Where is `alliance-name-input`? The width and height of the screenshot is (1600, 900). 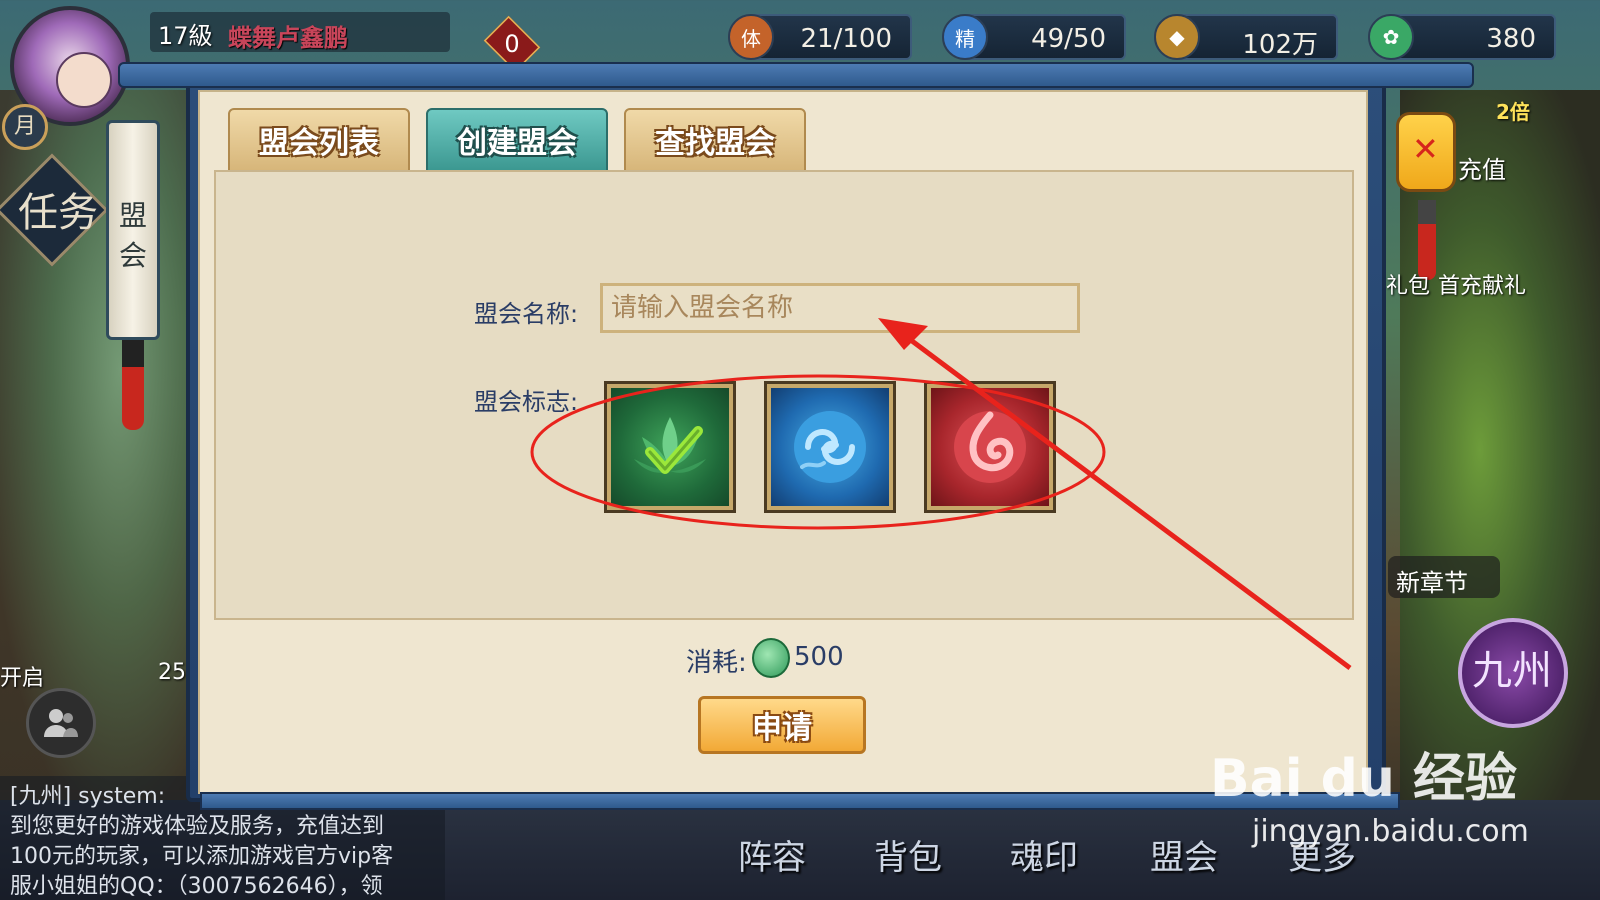
alliance-name-input is located at coordinates (840, 308).